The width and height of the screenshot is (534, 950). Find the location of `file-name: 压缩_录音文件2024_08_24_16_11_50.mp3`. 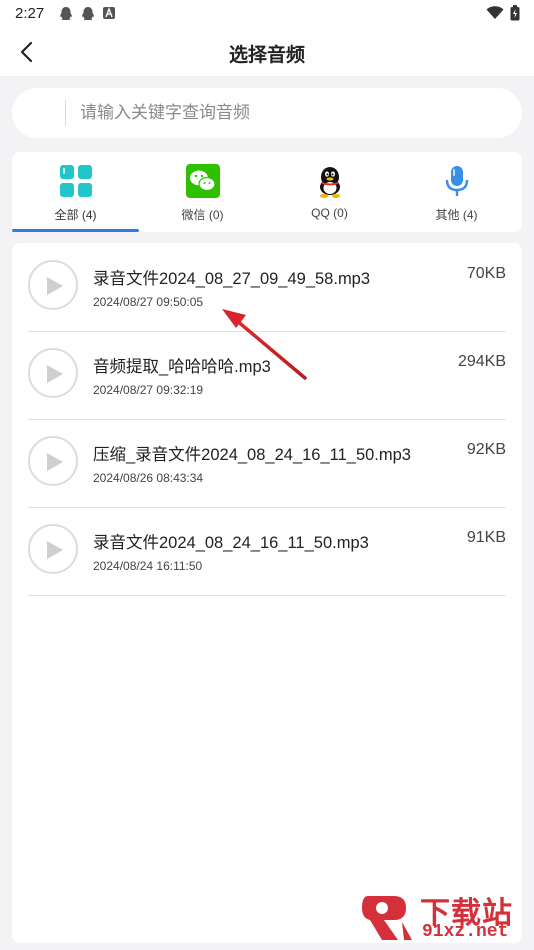

file-name: 压缩_录音文件2024_08_24_16_11_50.mp3 is located at coordinates (252, 455).